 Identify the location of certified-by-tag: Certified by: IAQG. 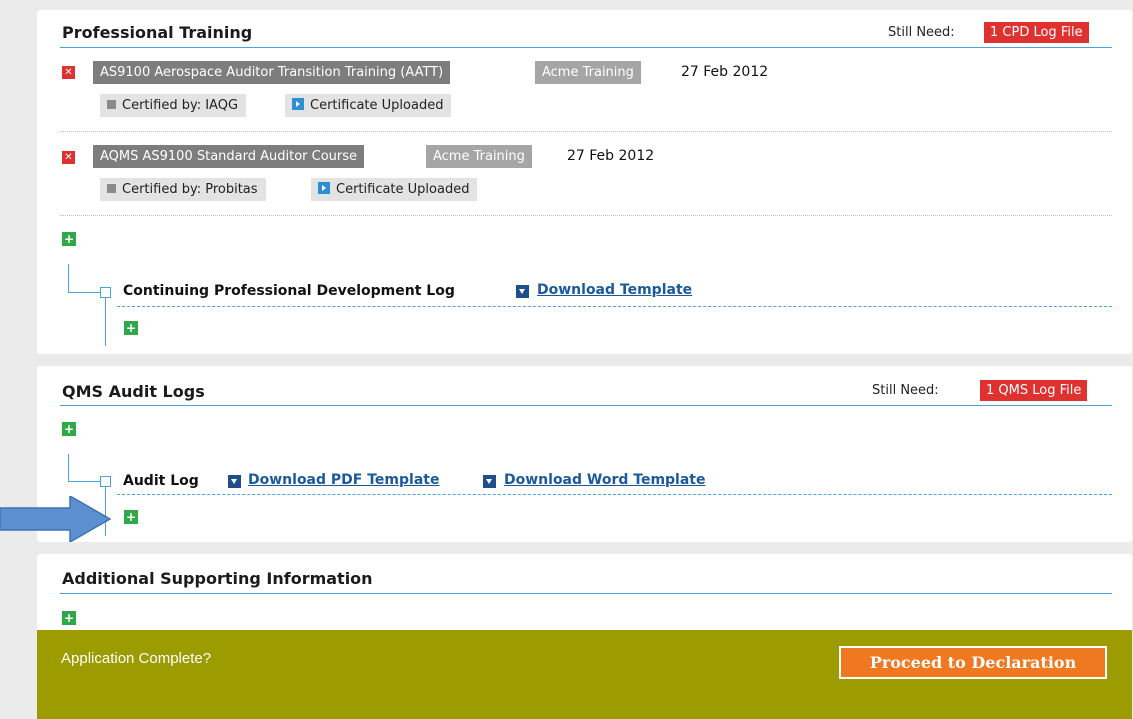
(173, 105).